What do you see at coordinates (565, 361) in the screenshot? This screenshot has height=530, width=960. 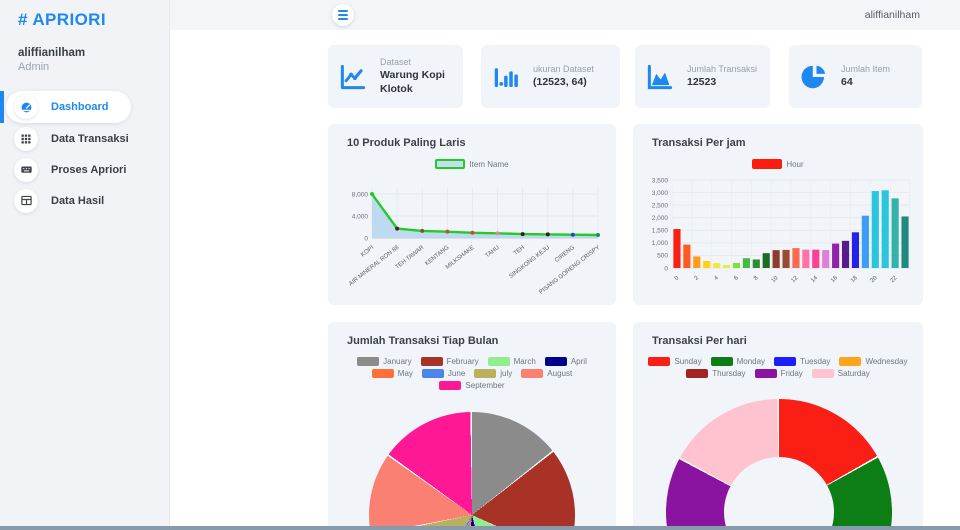 I see `legend-item: April` at bounding box center [565, 361].